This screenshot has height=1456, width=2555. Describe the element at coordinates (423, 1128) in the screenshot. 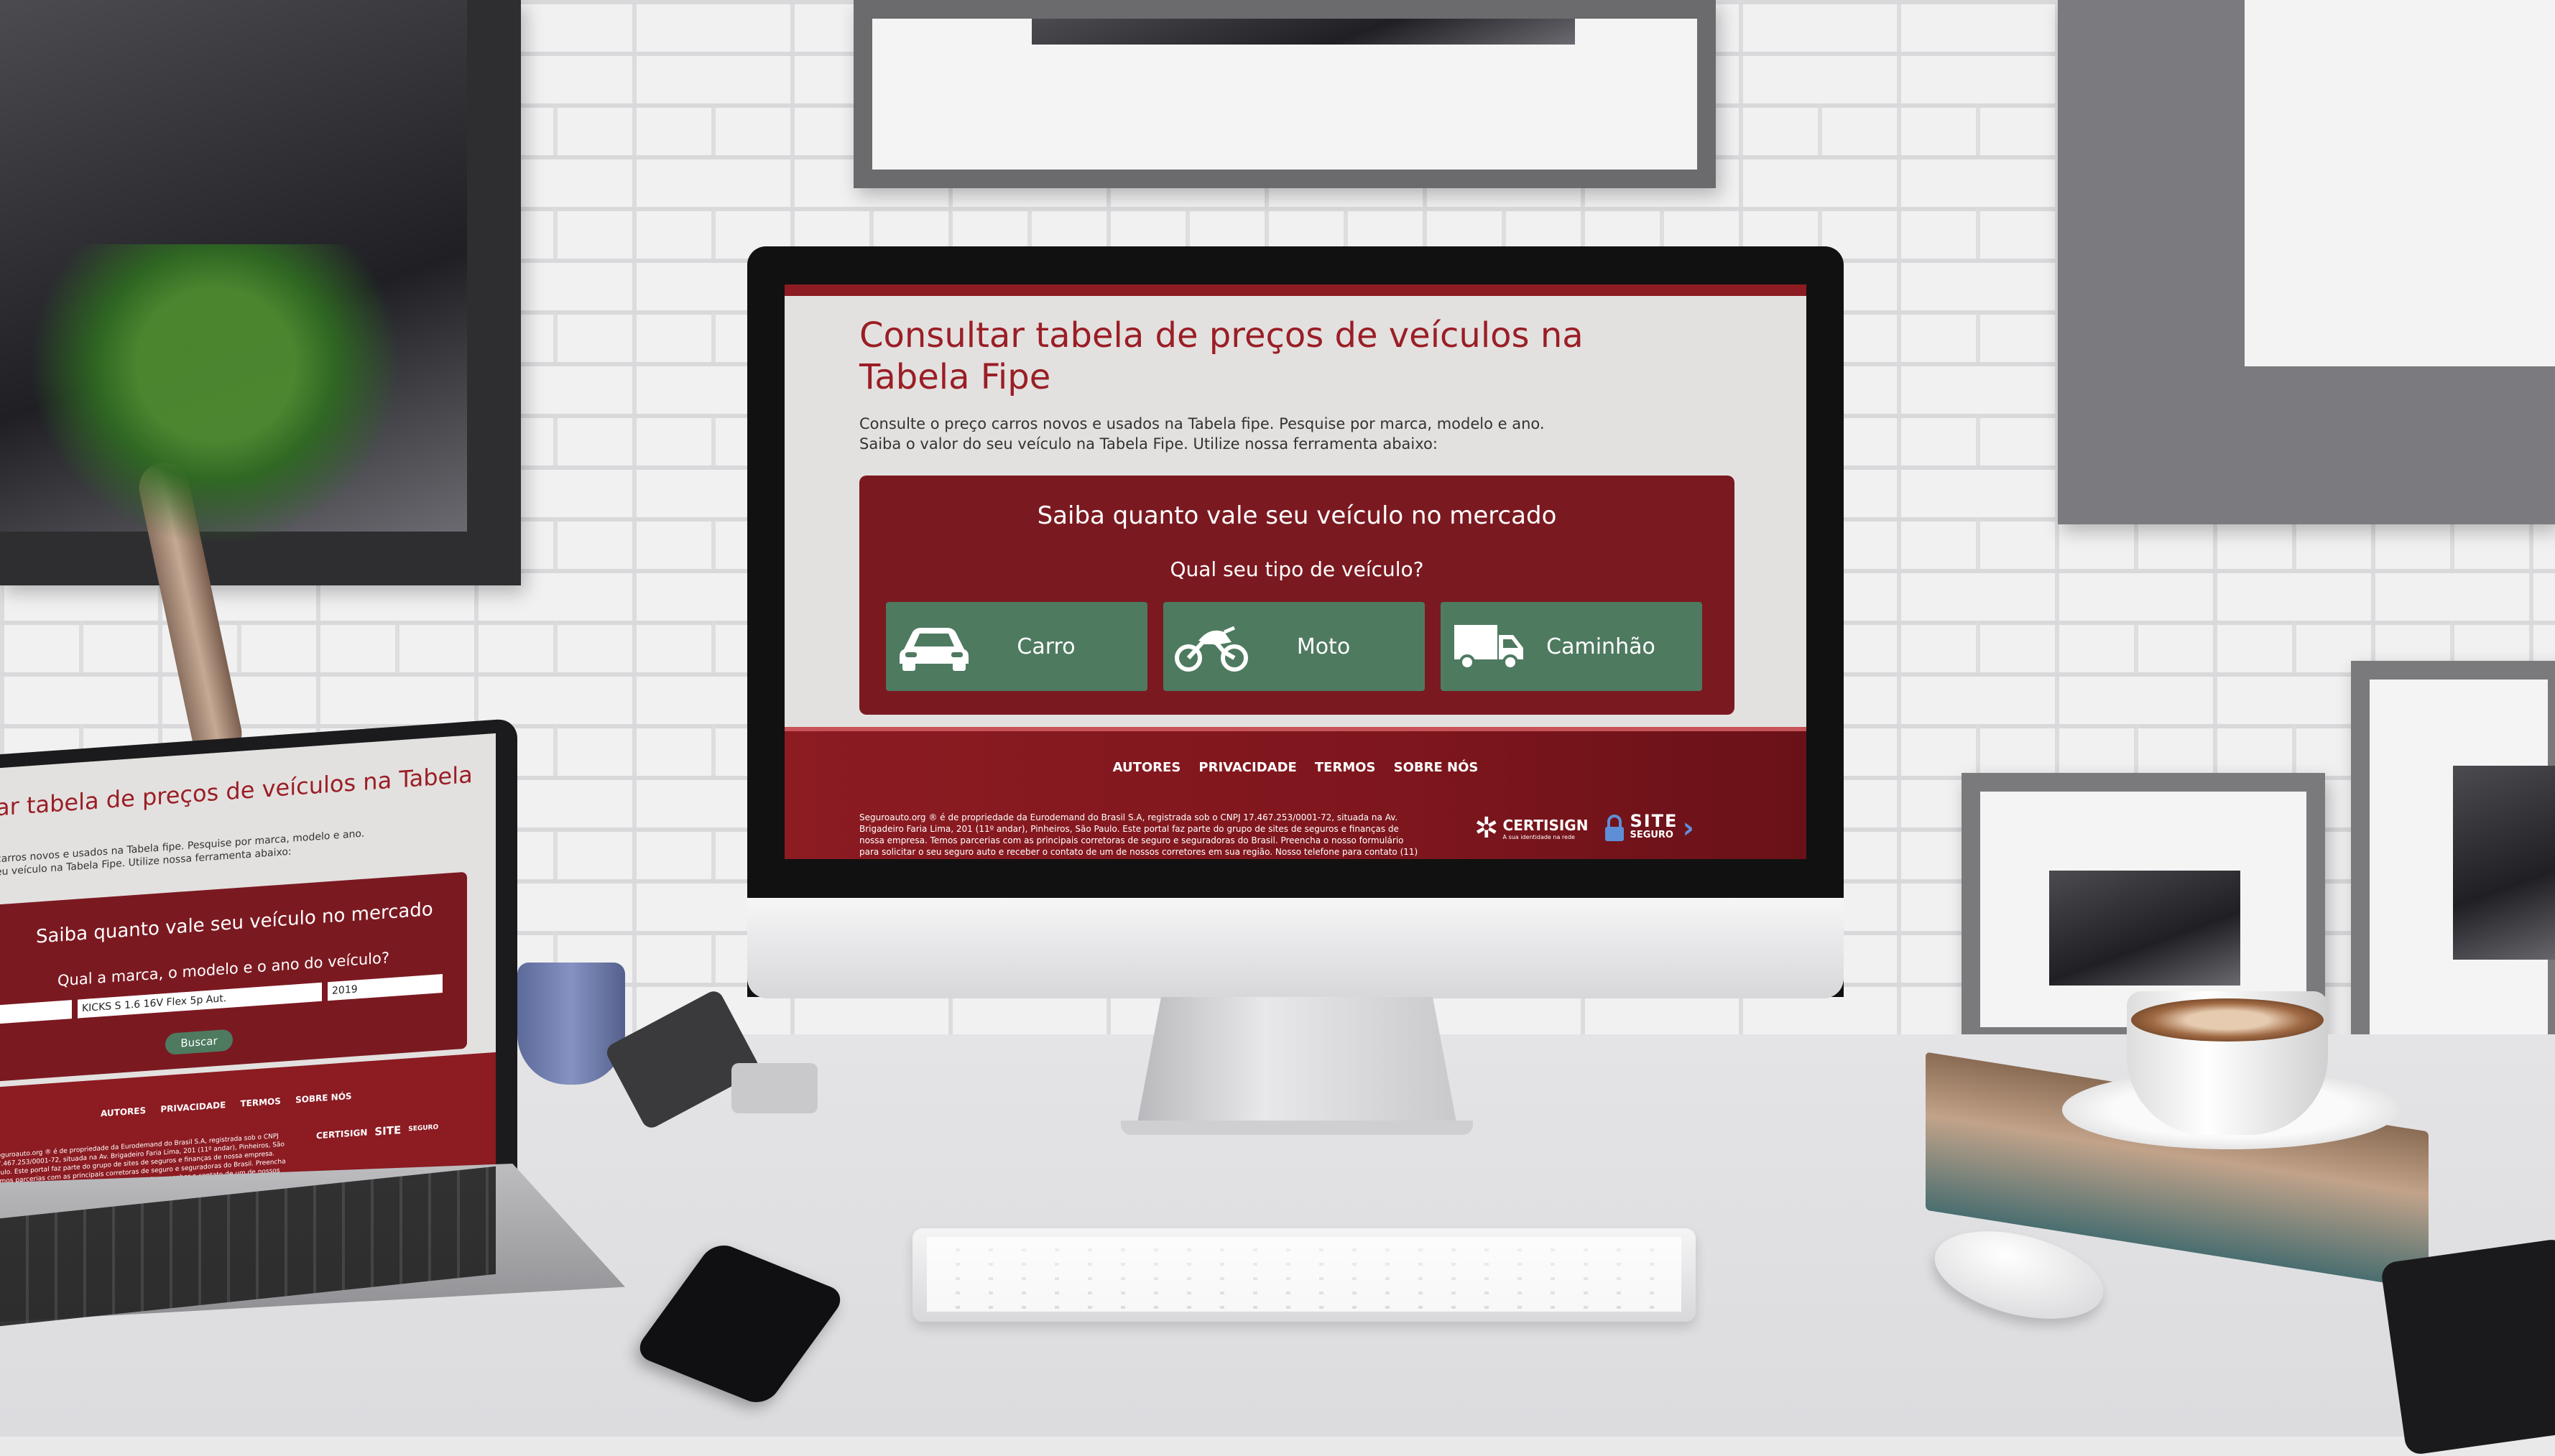

I see `laptop-seguro-label: SEGURO` at that location.